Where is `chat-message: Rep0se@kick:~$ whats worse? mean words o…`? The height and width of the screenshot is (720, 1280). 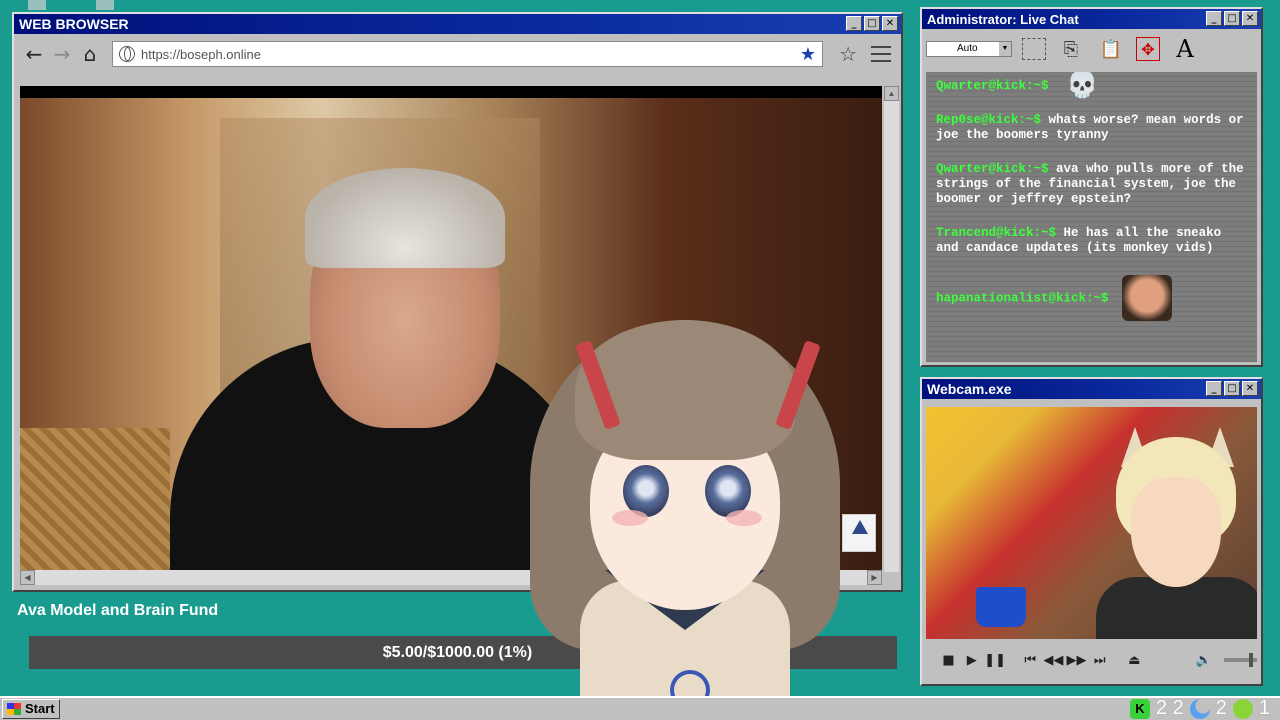
chat-message: Rep0se@kick:~$ whats worse? mean words o… is located at coordinates (1091, 128).